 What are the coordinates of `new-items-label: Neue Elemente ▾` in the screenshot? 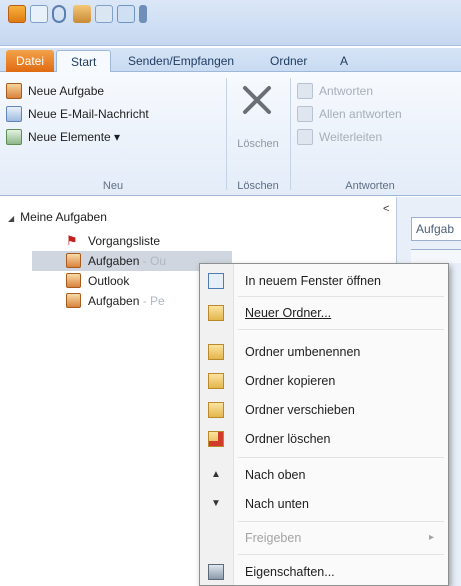 It's located at (74, 136).